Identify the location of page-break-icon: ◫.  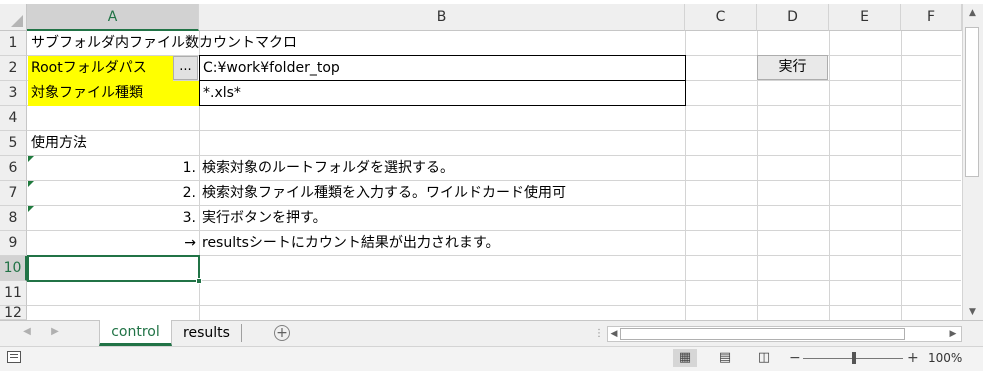
(764, 358).